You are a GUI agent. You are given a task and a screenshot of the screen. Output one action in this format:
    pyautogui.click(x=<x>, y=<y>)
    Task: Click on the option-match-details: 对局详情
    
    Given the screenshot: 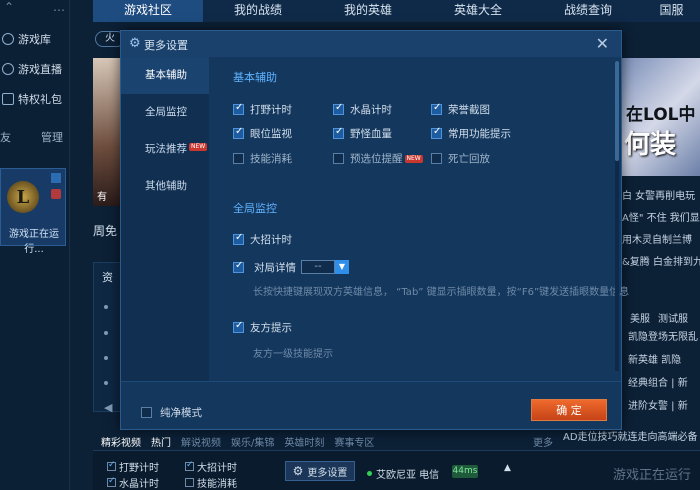 What is the action you would take?
    pyautogui.click(x=264, y=267)
    